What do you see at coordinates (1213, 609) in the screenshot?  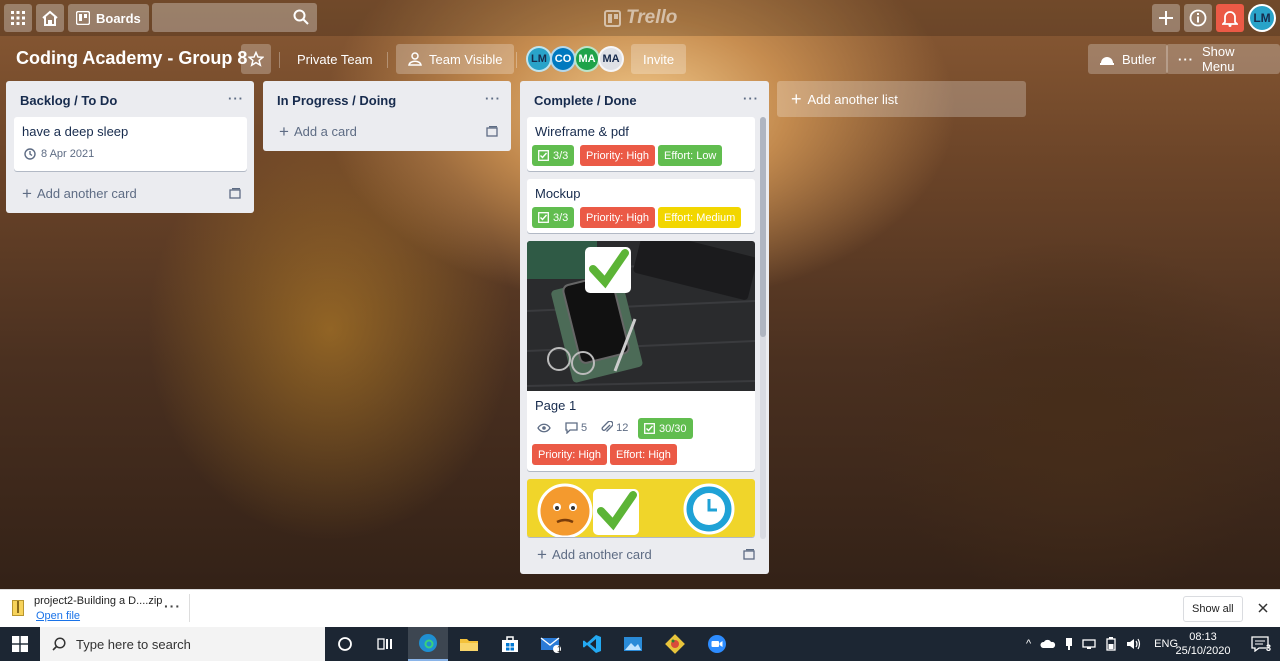 I see `show-all-button: Show all` at bounding box center [1213, 609].